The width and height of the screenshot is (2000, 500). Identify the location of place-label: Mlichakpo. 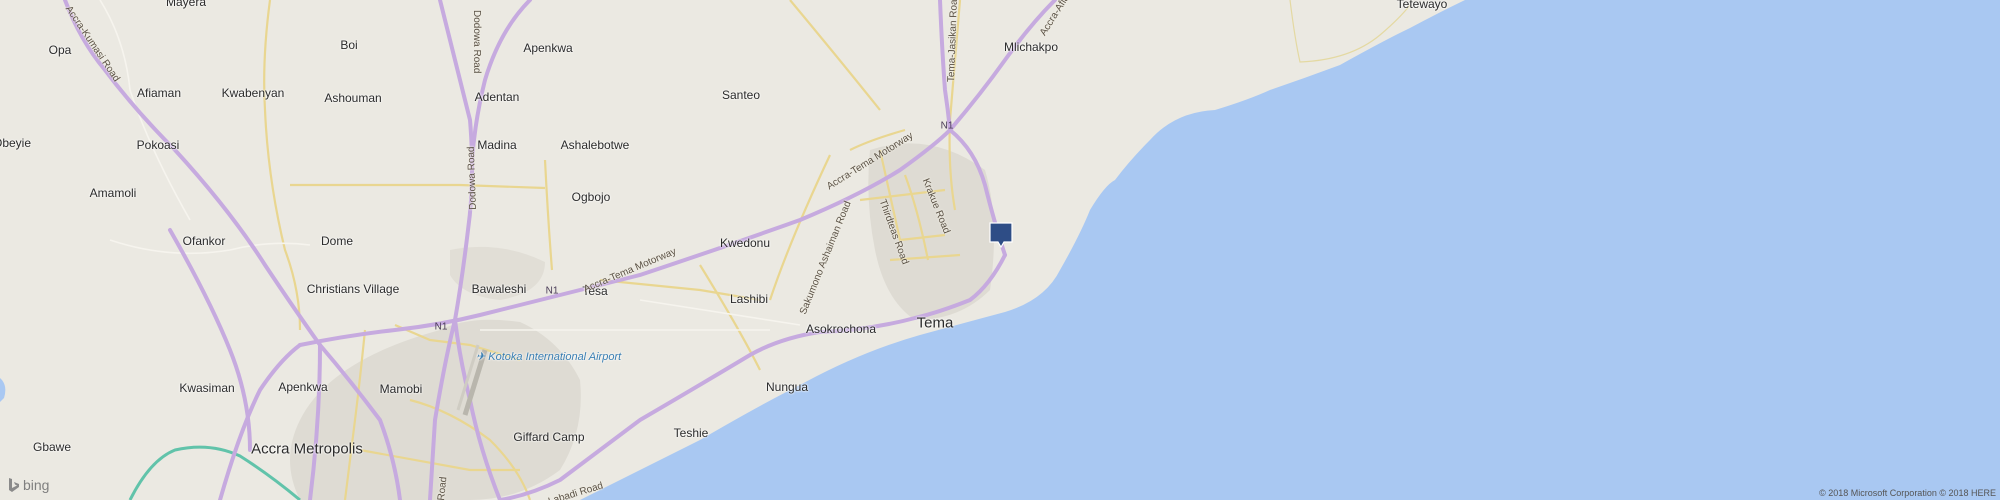
(1031, 47).